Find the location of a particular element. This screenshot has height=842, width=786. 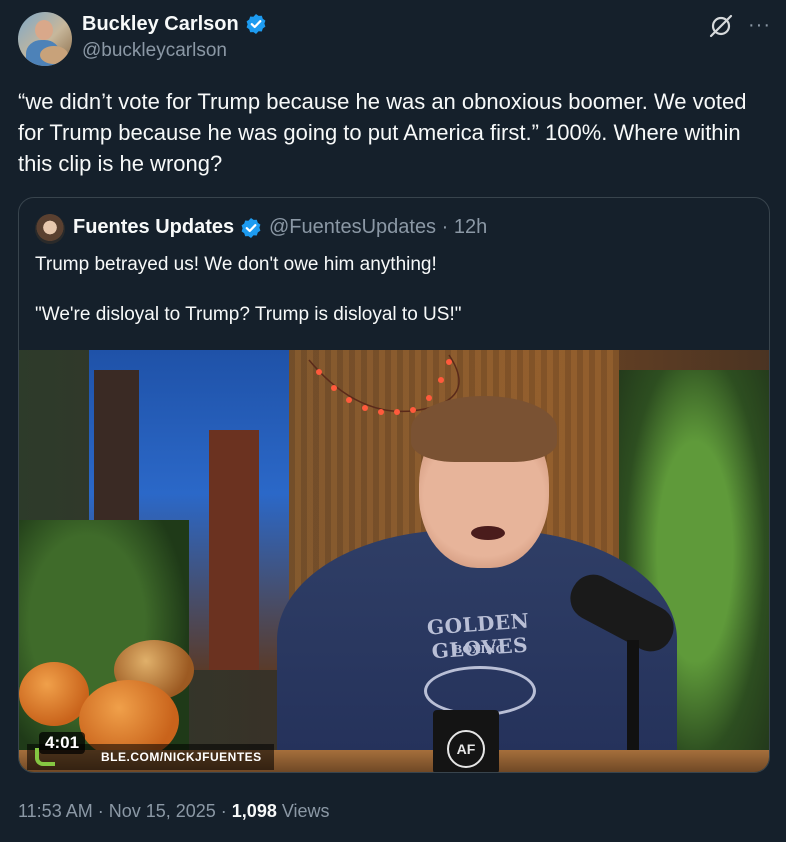

quote-avatar is located at coordinates (50, 229).